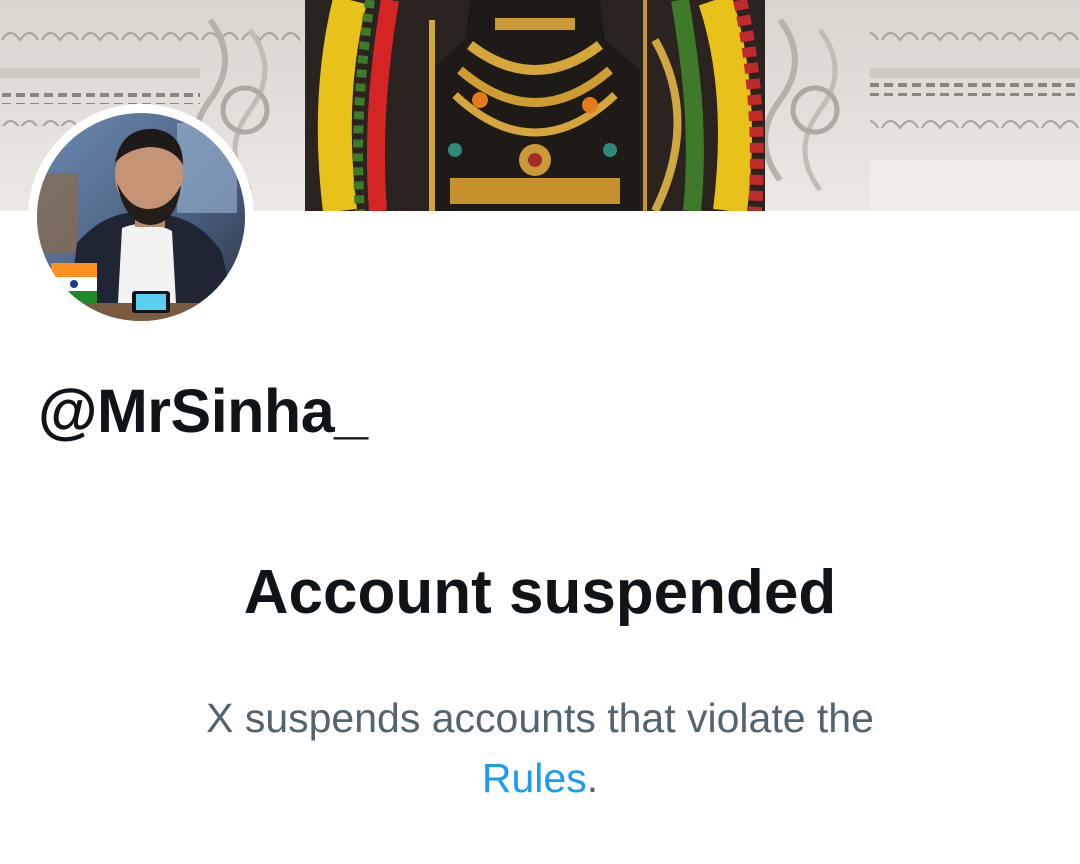  What do you see at coordinates (540, 592) in the screenshot?
I see `suspended-title: Account suspended` at bounding box center [540, 592].